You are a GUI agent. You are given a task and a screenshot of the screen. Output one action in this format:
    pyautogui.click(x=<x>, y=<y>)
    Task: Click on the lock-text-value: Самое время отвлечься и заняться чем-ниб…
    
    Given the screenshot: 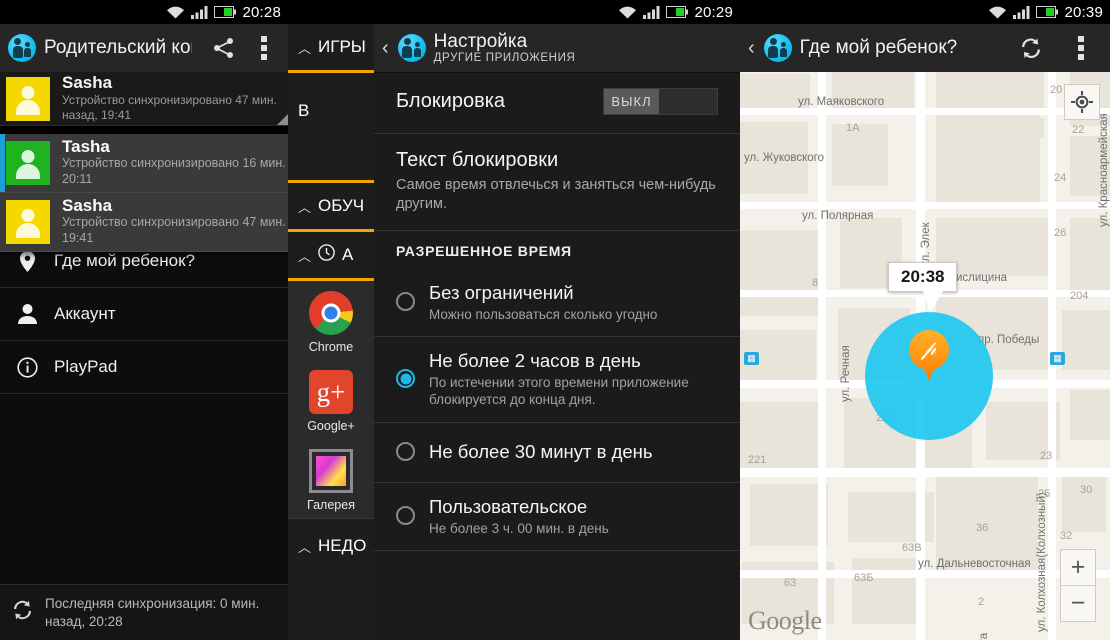 What is the action you would take?
    pyautogui.click(x=556, y=194)
    